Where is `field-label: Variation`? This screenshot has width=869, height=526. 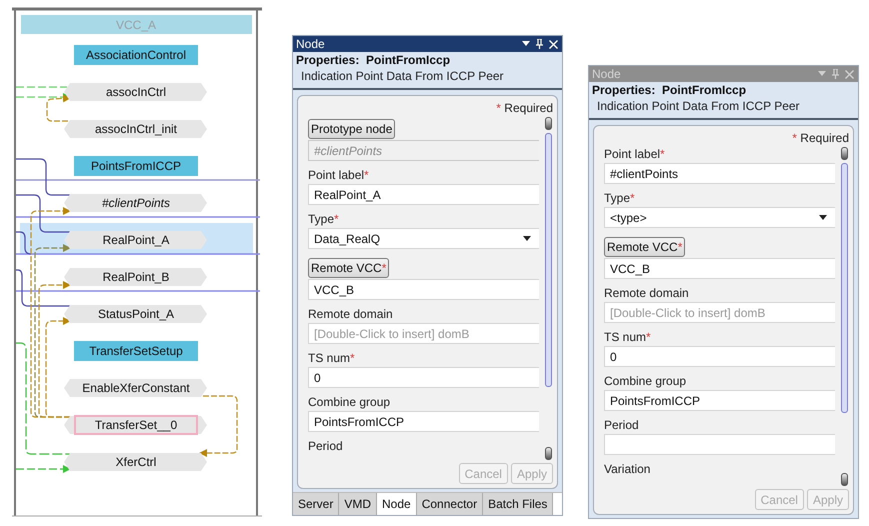
field-label: Variation is located at coordinates (627, 469).